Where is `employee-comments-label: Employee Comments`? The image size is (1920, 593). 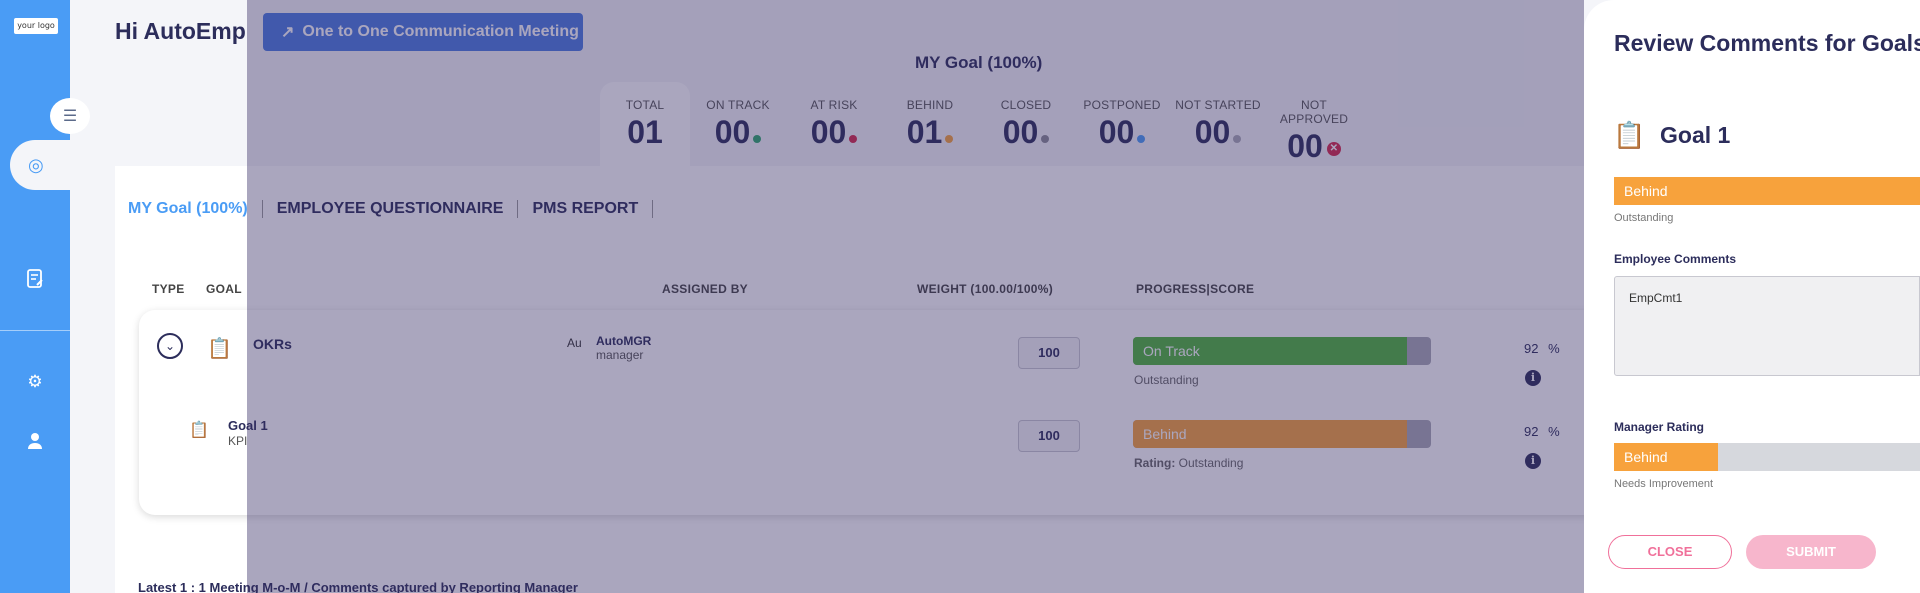 employee-comments-label: Employee Comments is located at coordinates (1675, 259).